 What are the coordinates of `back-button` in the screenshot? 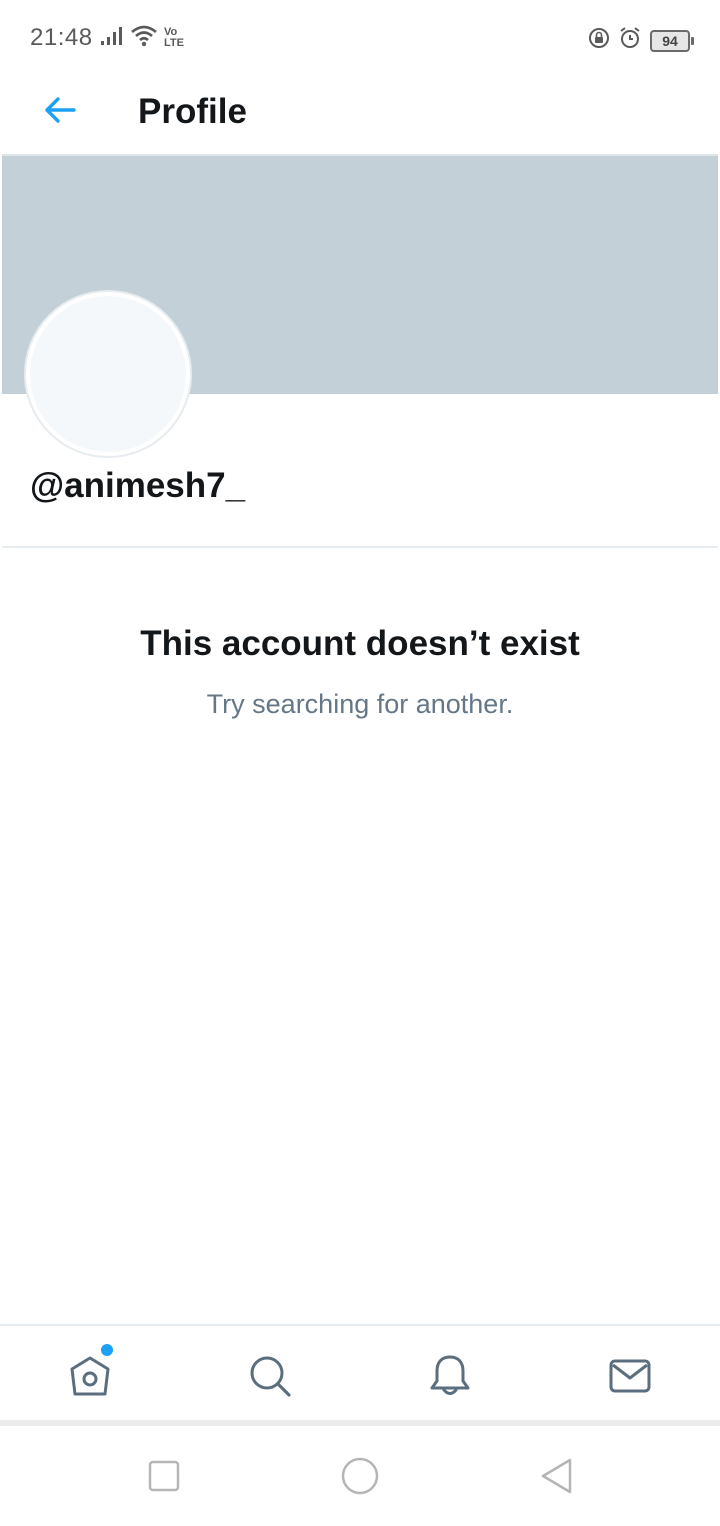 It's located at (60, 112).